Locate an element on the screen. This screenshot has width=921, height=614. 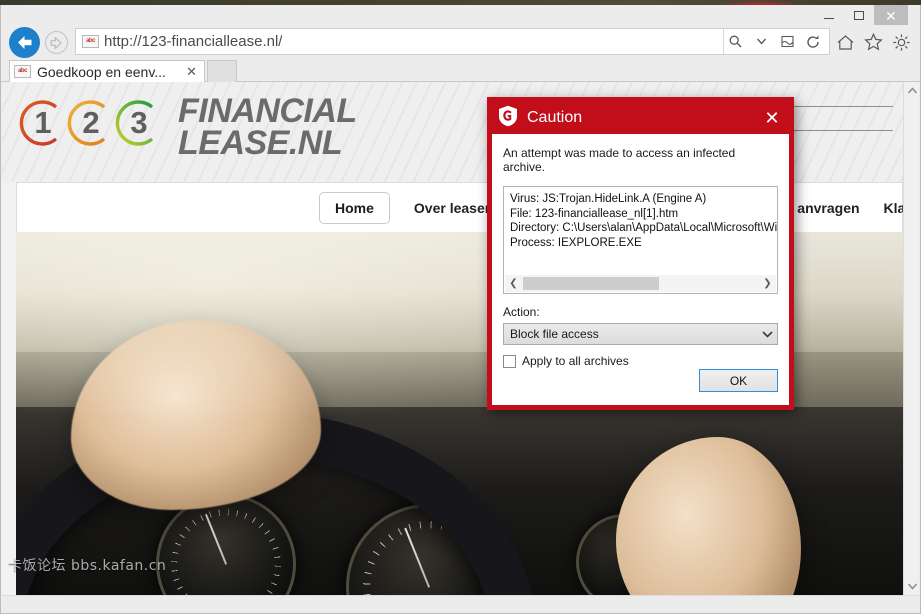
search-icon is located at coordinates (735, 41).